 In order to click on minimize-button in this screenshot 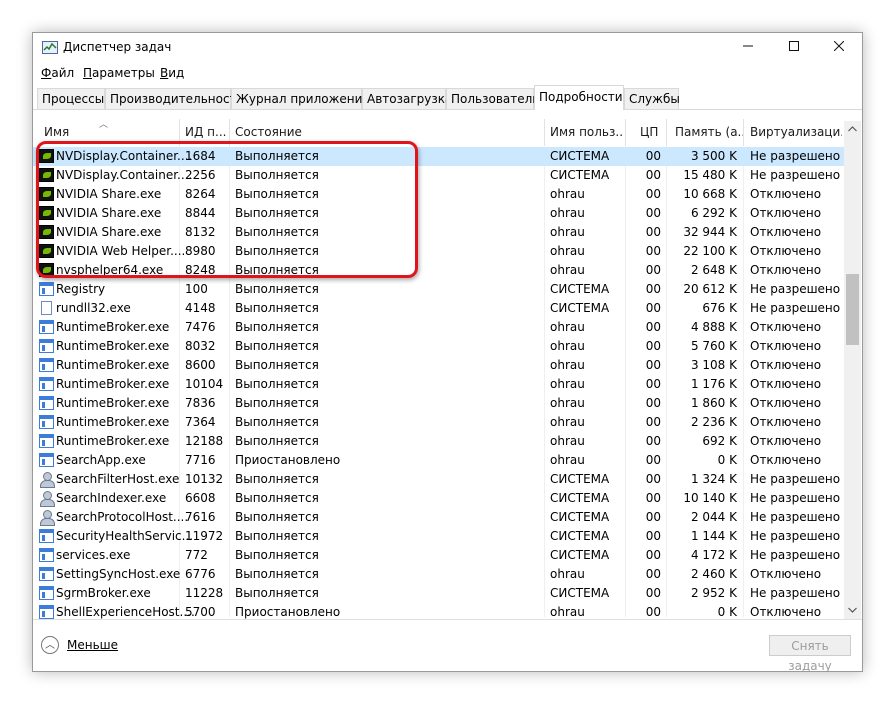, I will do `click(748, 47)`.